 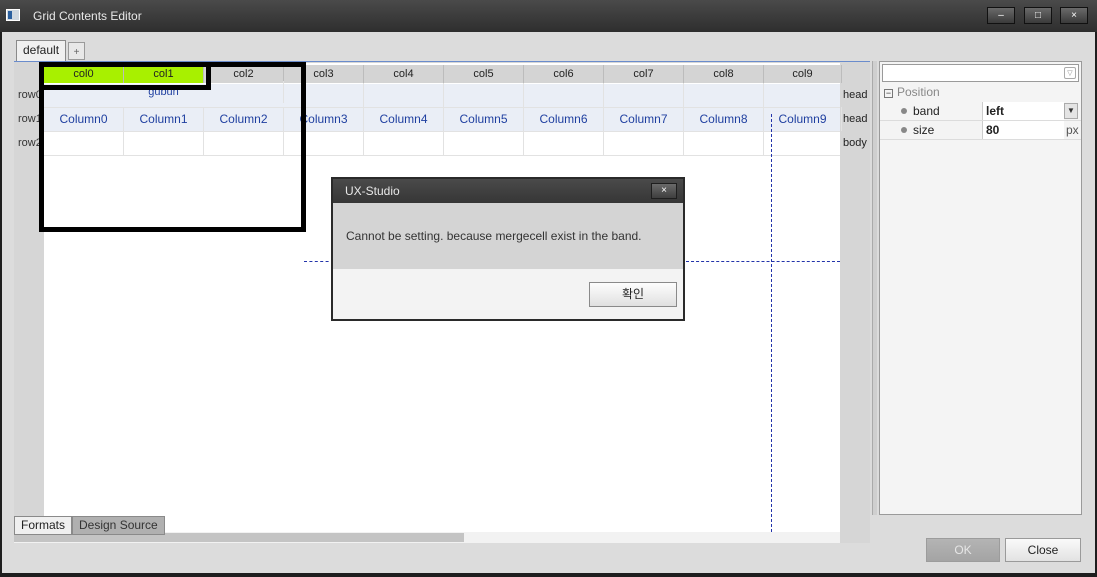 What do you see at coordinates (1070, 73) in the screenshot?
I see `chevron-down-icon: ▽` at bounding box center [1070, 73].